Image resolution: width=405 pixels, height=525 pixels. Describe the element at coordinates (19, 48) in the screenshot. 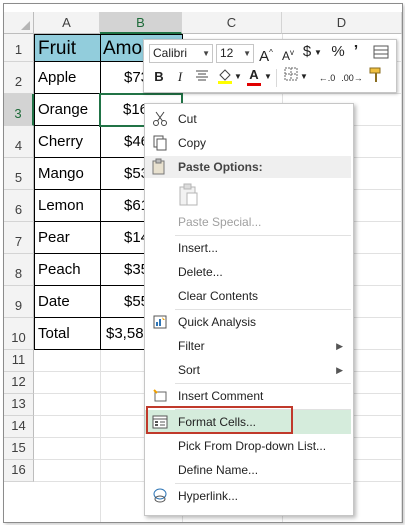

I see `row-header-1: 1` at that location.